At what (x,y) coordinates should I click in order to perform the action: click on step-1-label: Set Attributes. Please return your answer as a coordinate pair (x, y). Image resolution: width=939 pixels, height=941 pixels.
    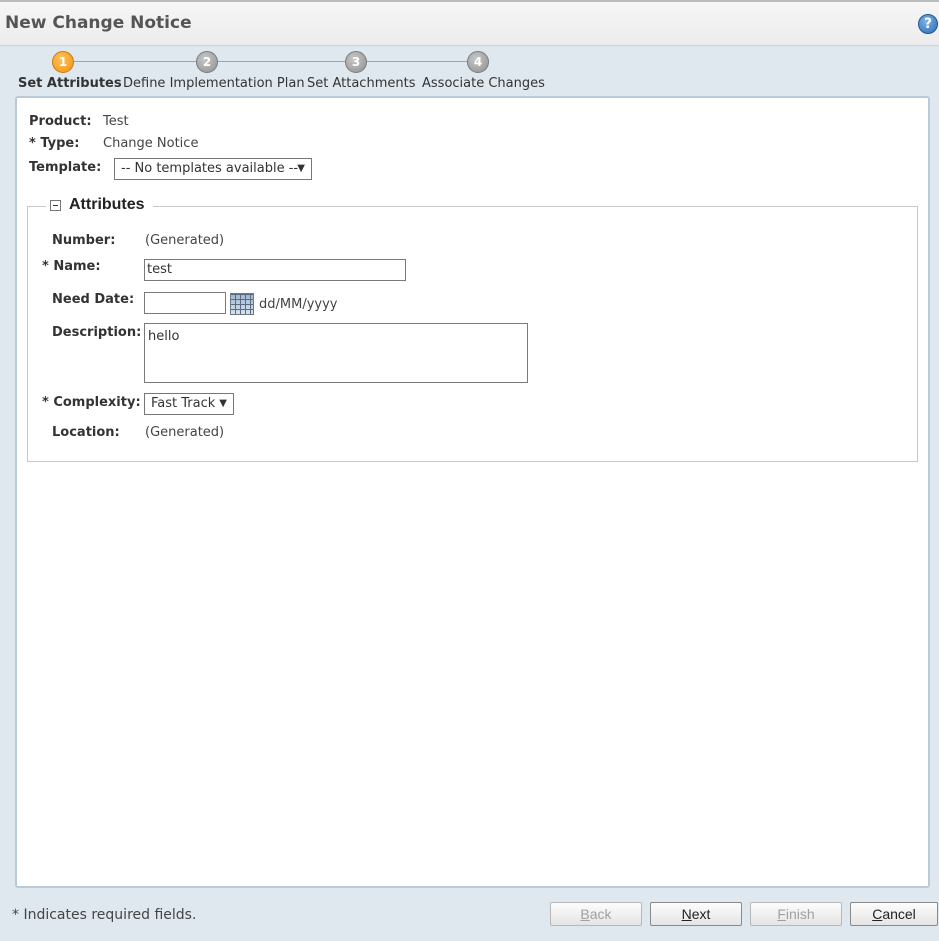
    Looking at the image, I should click on (70, 83).